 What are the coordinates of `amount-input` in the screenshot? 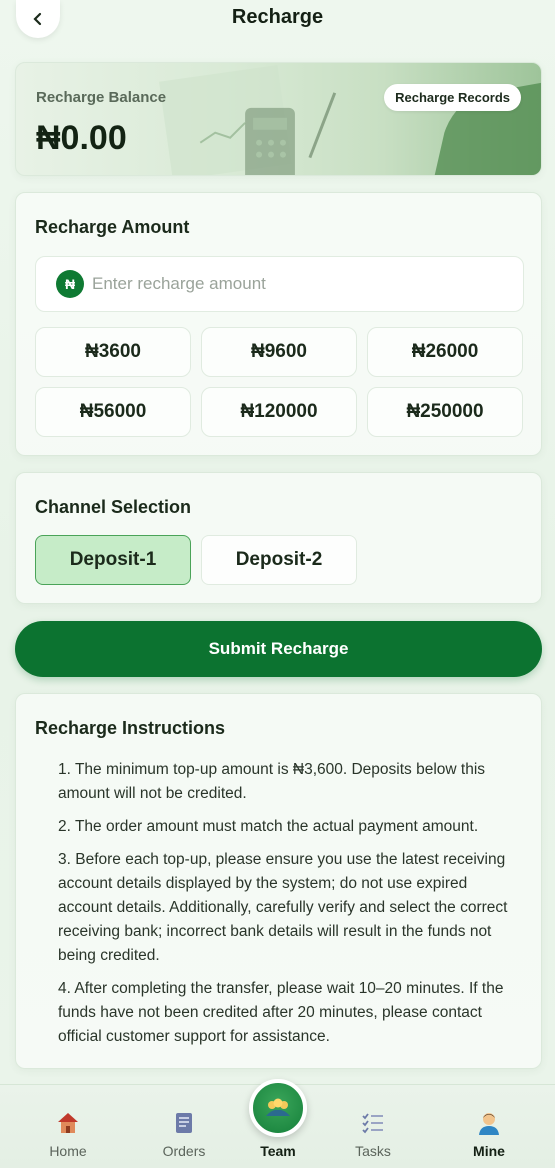 It's located at (292, 284).